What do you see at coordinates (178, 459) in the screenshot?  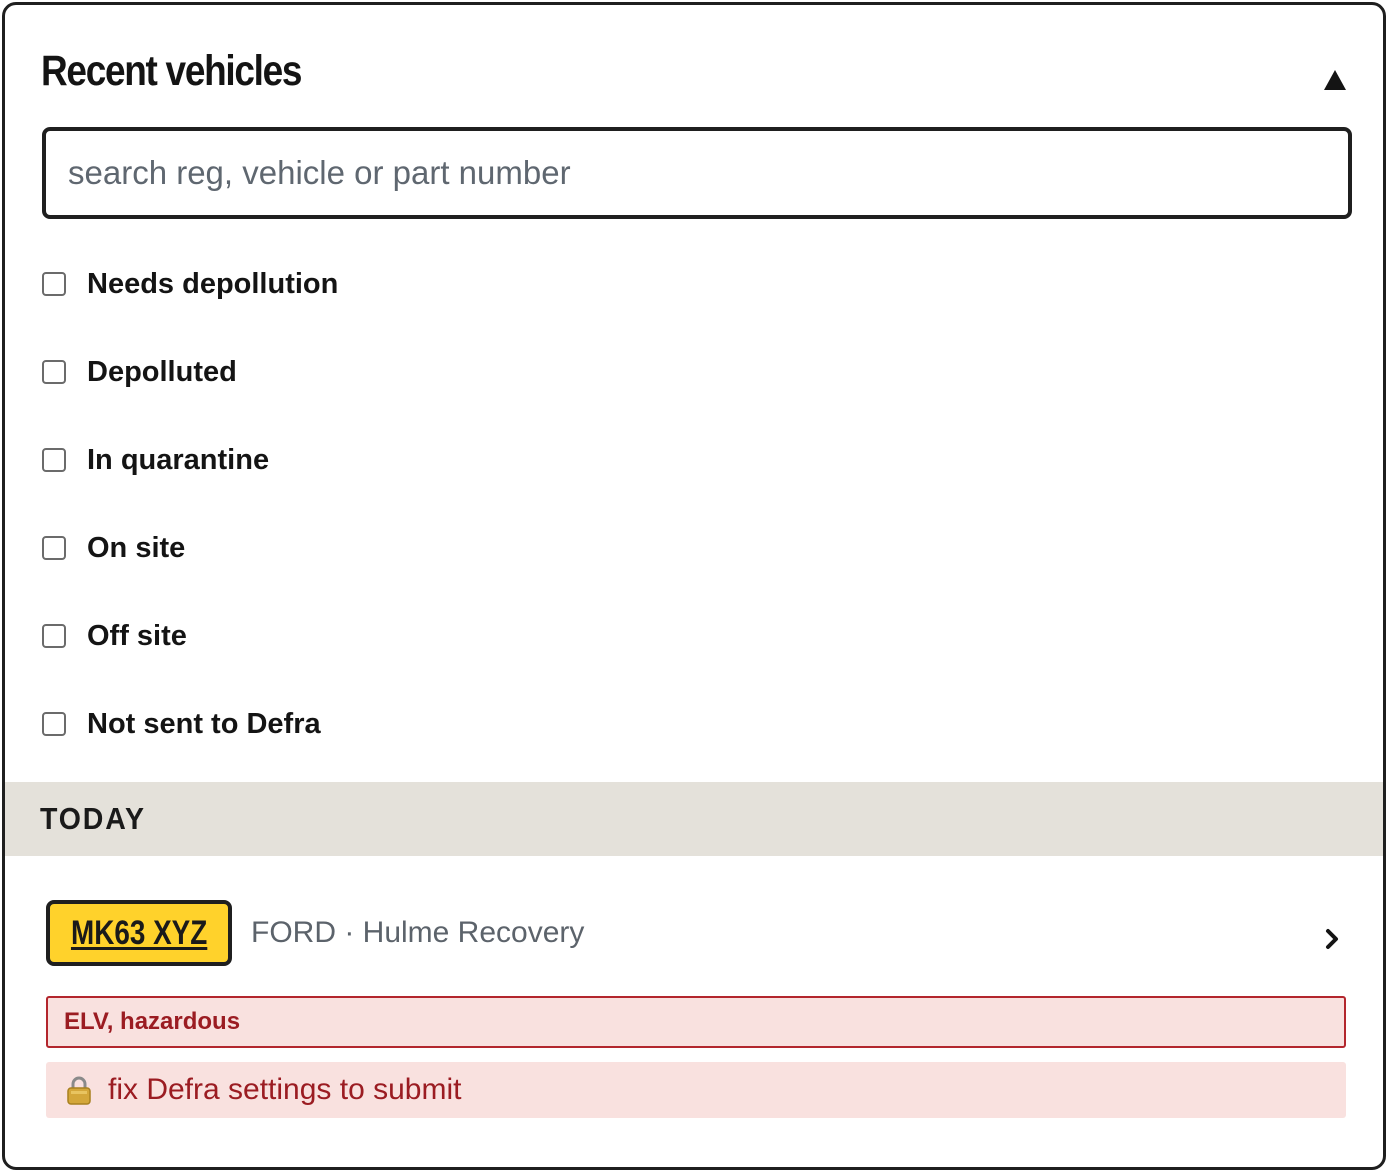 I see `filter-label: In quarantine` at bounding box center [178, 459].